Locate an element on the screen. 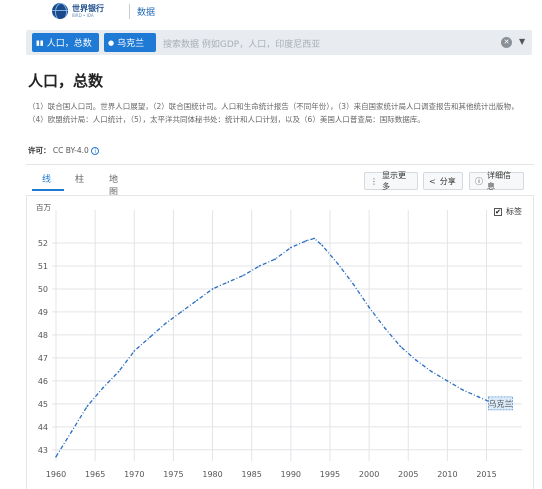 The height and width of the screenshot is (489, 542). x-tick-label: 1970 is located at coordinates (134, 474).